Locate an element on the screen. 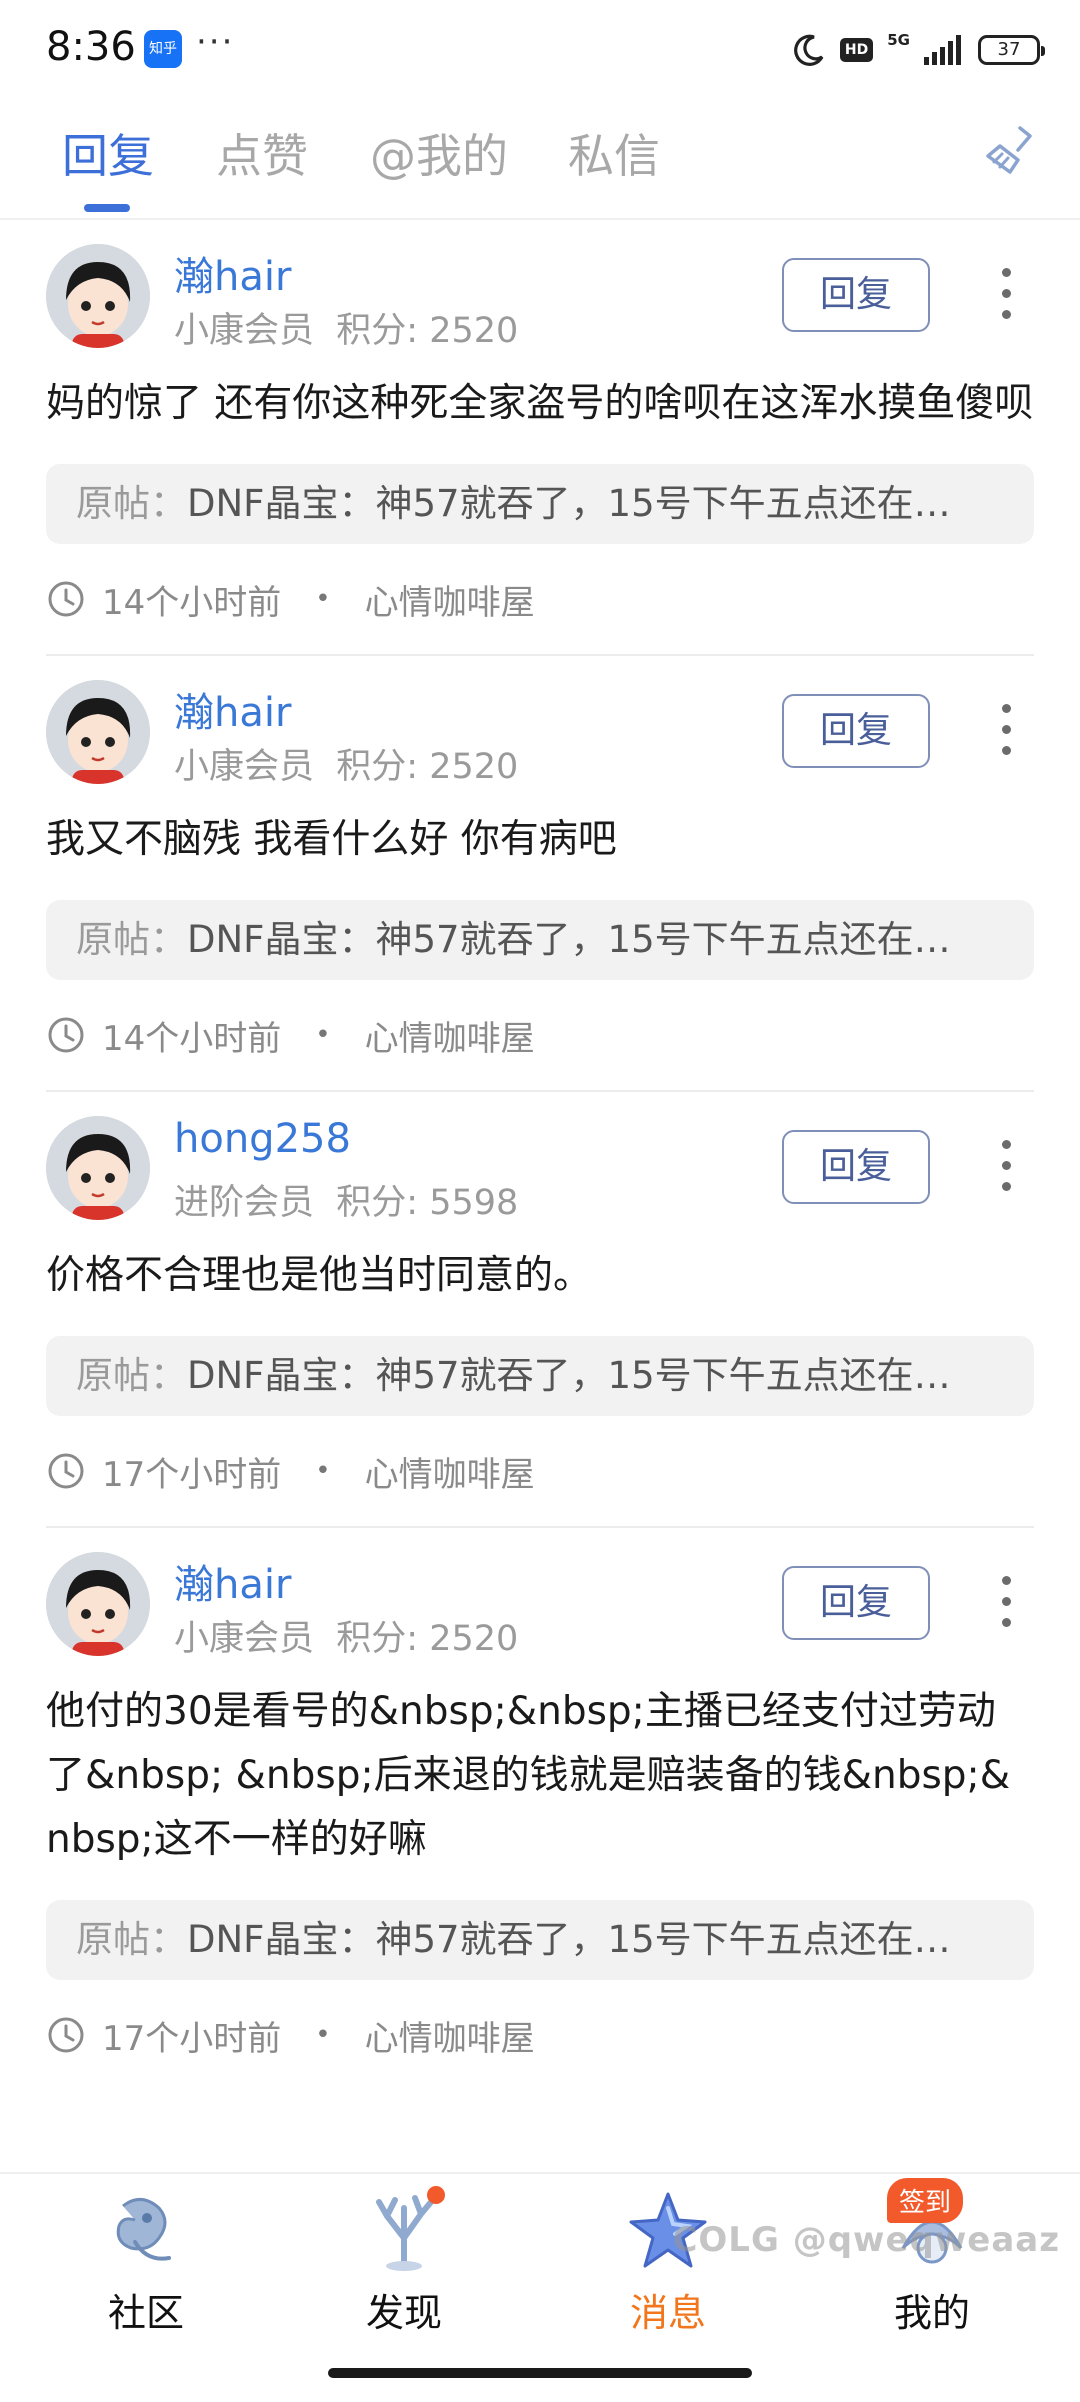 The height and width of the screenshot is (2402, 1080). nav-discover: 发现 is located at coordinates (404, 2261).